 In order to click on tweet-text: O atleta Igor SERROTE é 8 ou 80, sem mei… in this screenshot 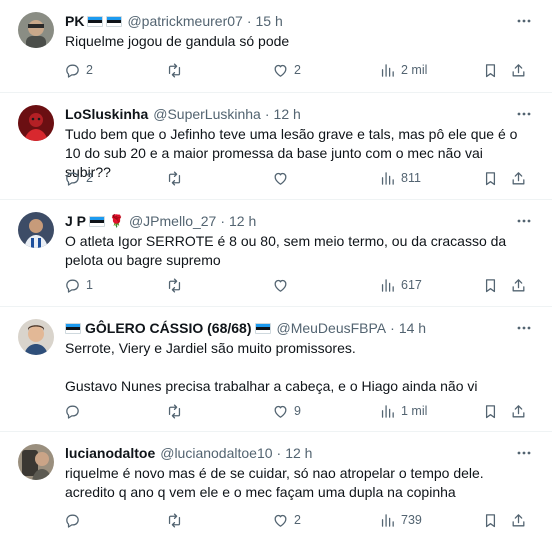, I will do `click(288, 250)`.